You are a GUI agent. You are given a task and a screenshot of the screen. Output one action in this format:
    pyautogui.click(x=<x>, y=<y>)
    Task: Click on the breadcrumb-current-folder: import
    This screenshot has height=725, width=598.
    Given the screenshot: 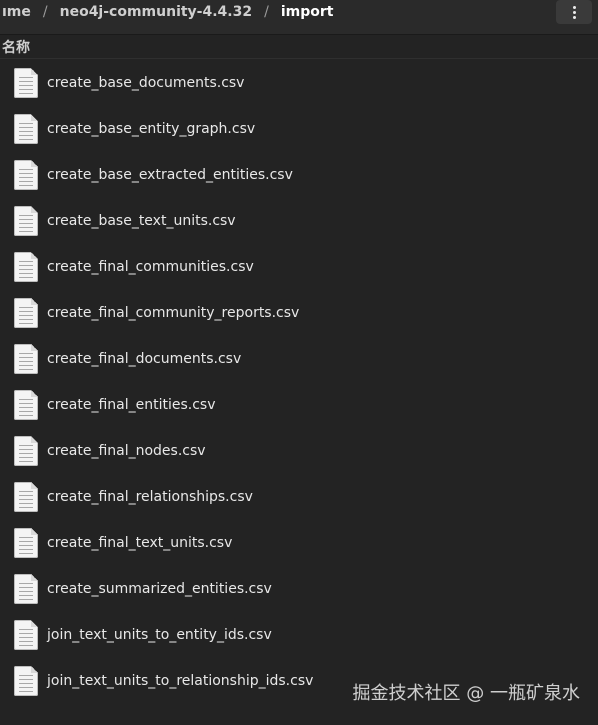 What is the action you would take?
    pyautogui.click(x=307, y=12)
    